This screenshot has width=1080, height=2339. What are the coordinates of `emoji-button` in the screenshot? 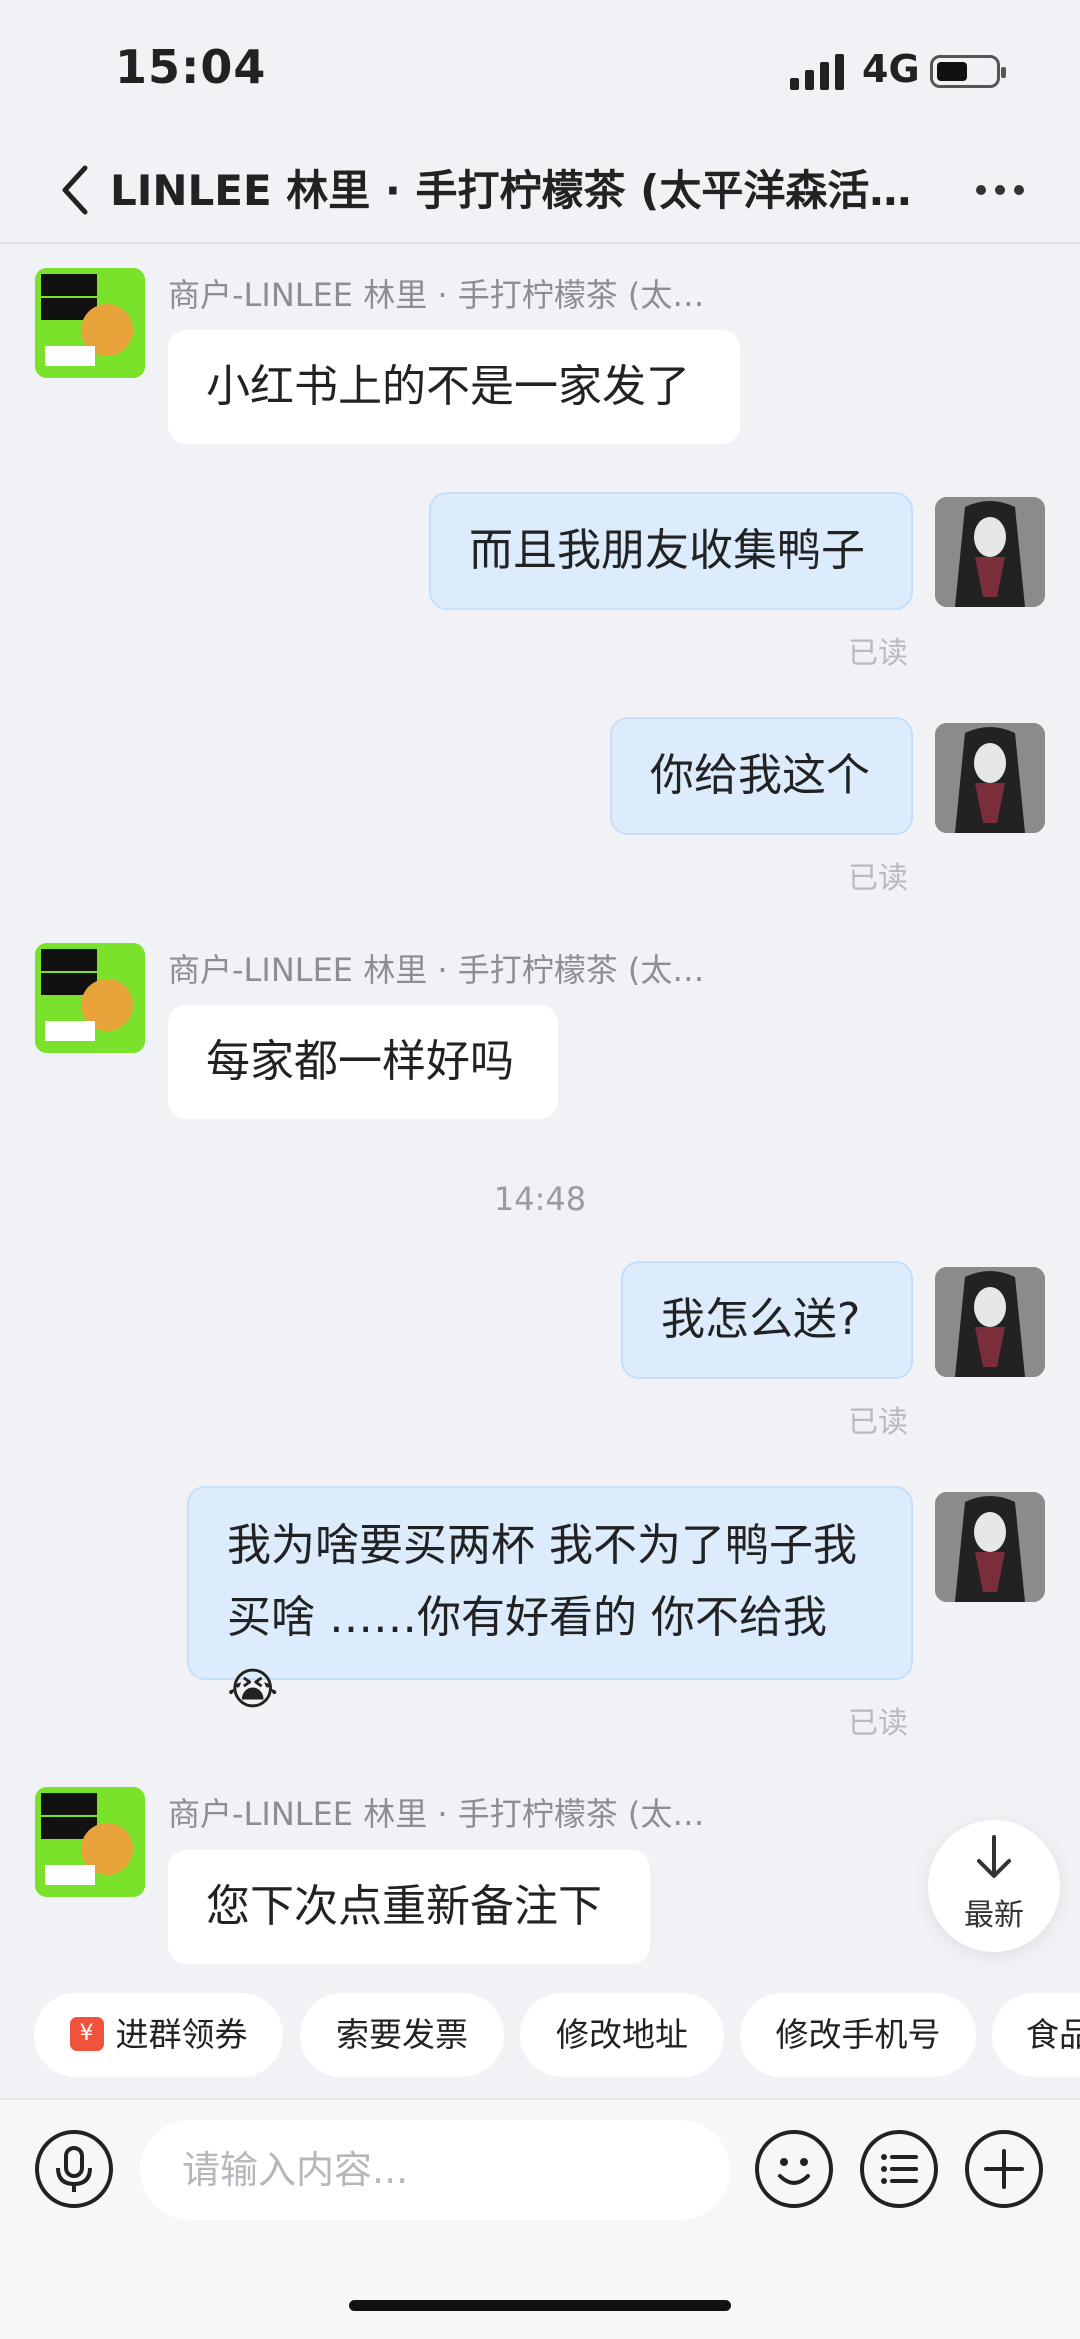 It's located at (794, 2169).